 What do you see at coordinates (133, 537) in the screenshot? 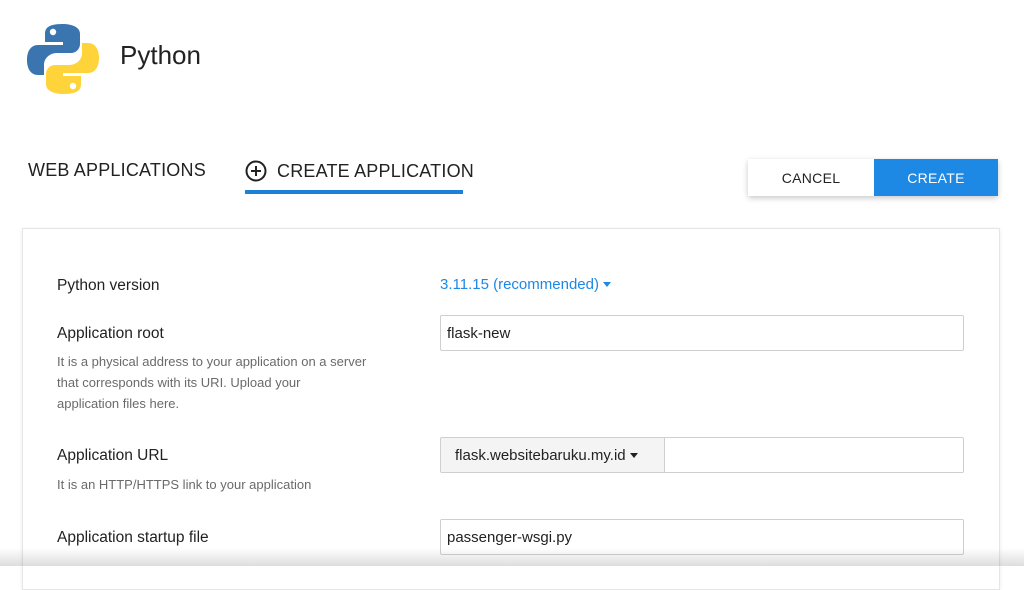
I see `startup-file-label: Application startup file` at bounding box center [133, 537].